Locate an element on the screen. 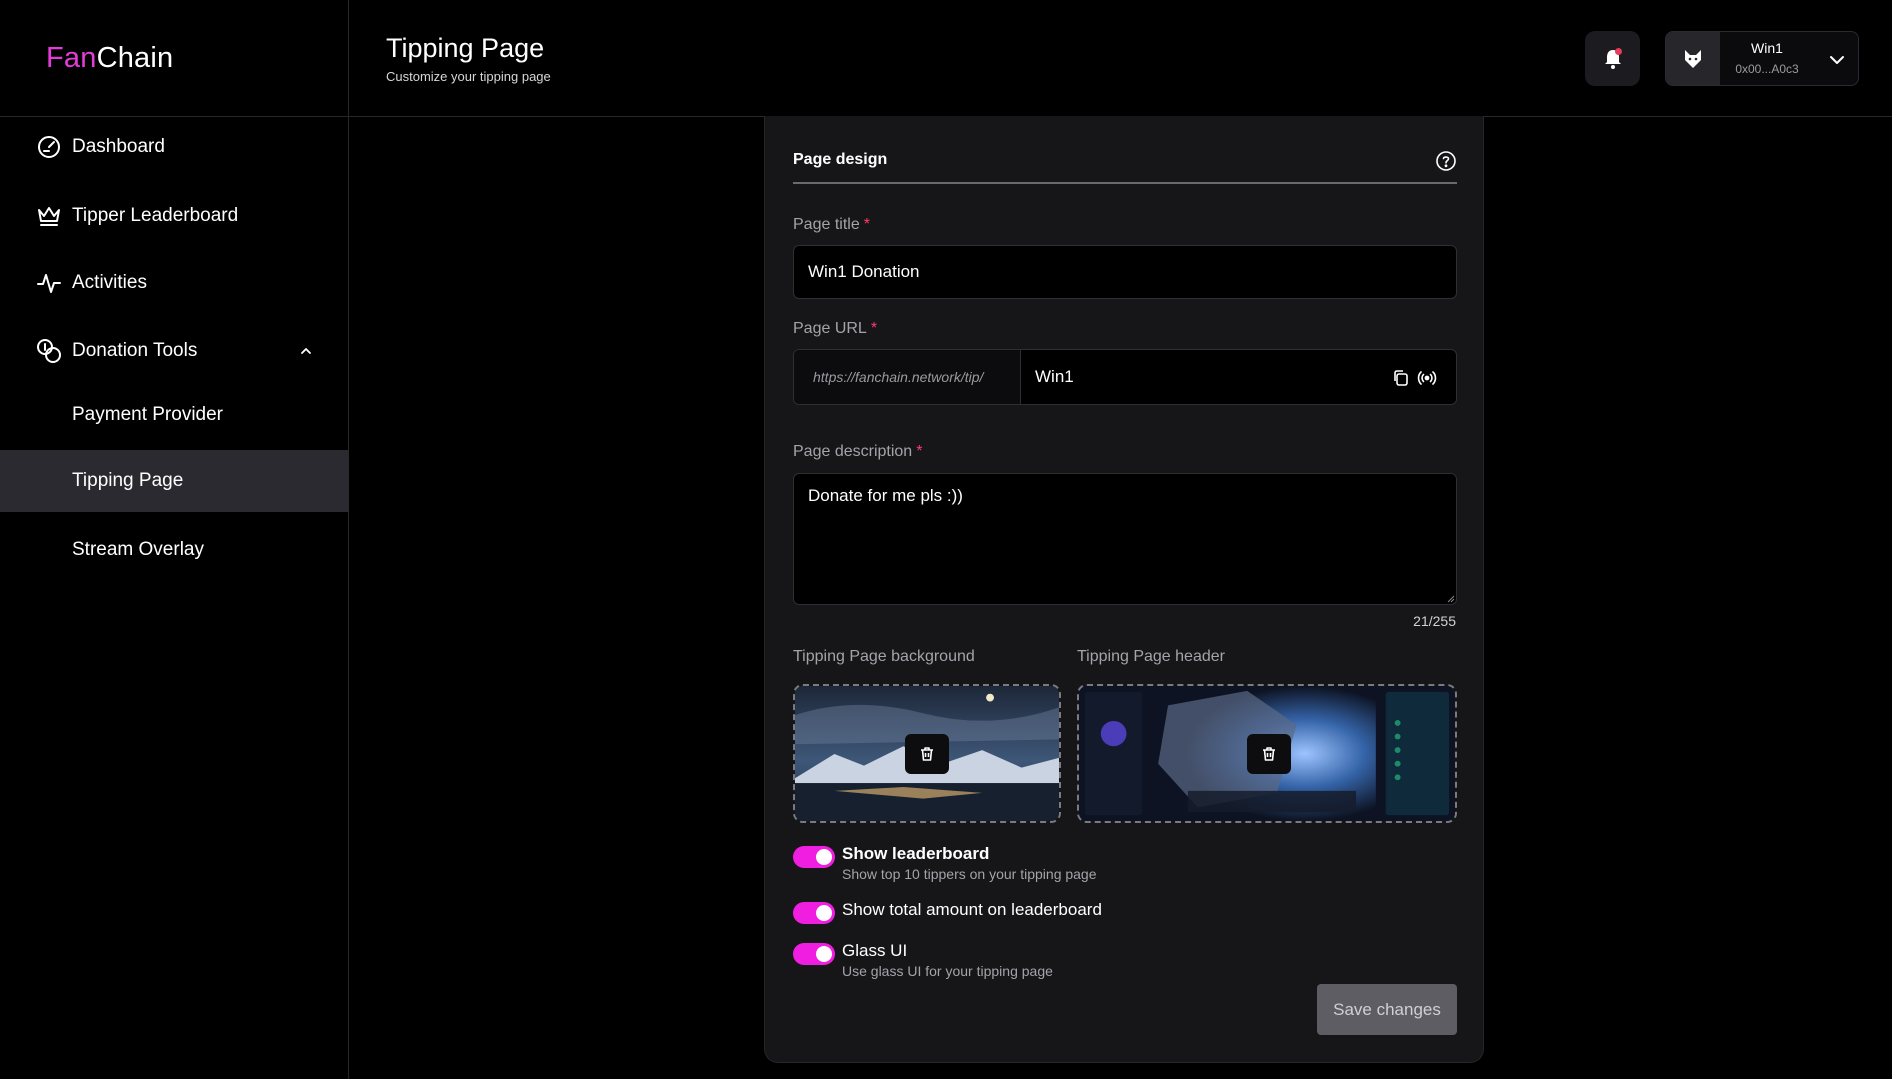  page-title-input is located at coordinates (1125, 272).